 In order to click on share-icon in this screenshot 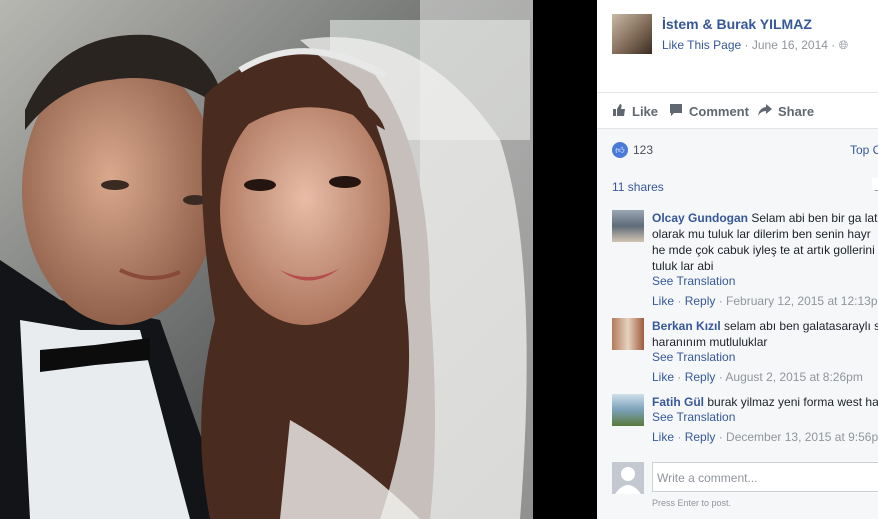, I will do `click(765, 111)`.